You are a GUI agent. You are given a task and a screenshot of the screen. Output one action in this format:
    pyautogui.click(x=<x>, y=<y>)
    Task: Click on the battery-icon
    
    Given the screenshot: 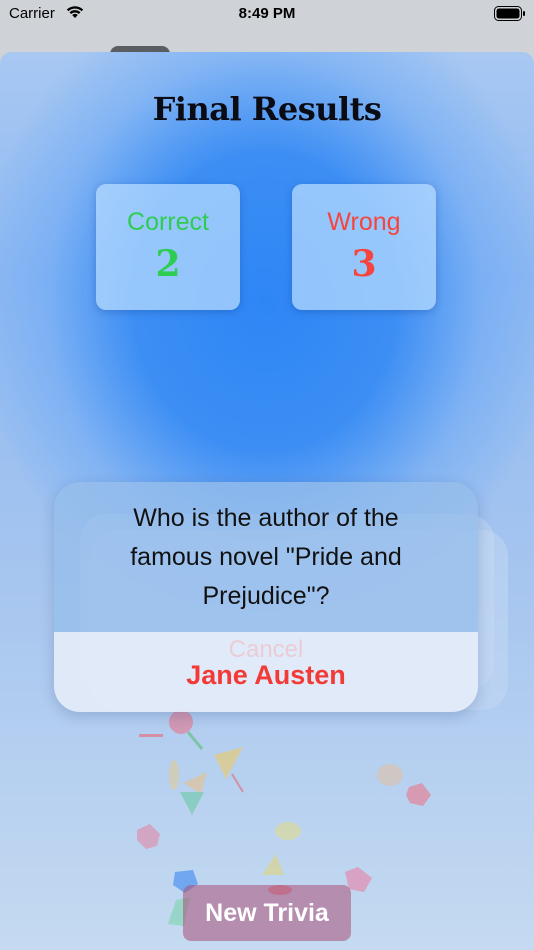 What is the action you would take?
    pyautogui.click(x=510, y=15)
    